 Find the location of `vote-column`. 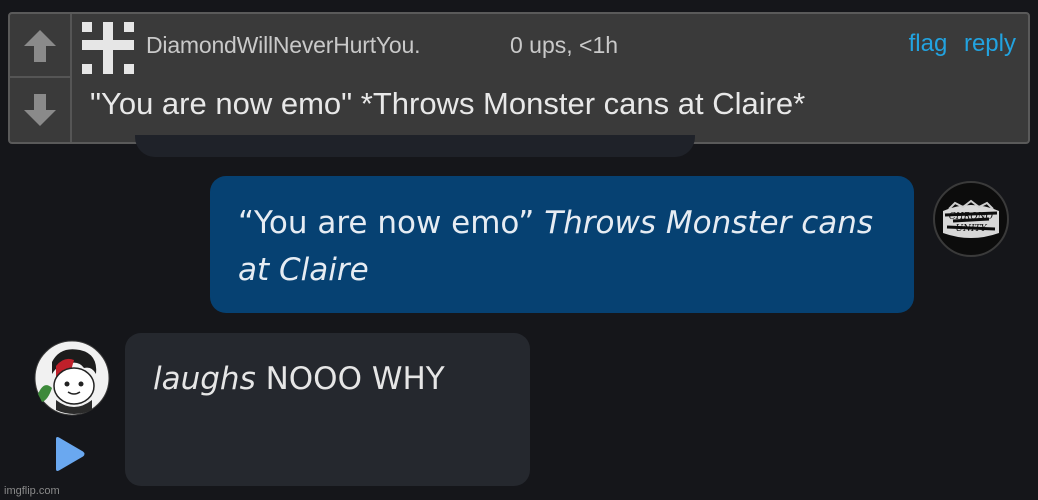

vote-column is located at coordinates (41, 78).